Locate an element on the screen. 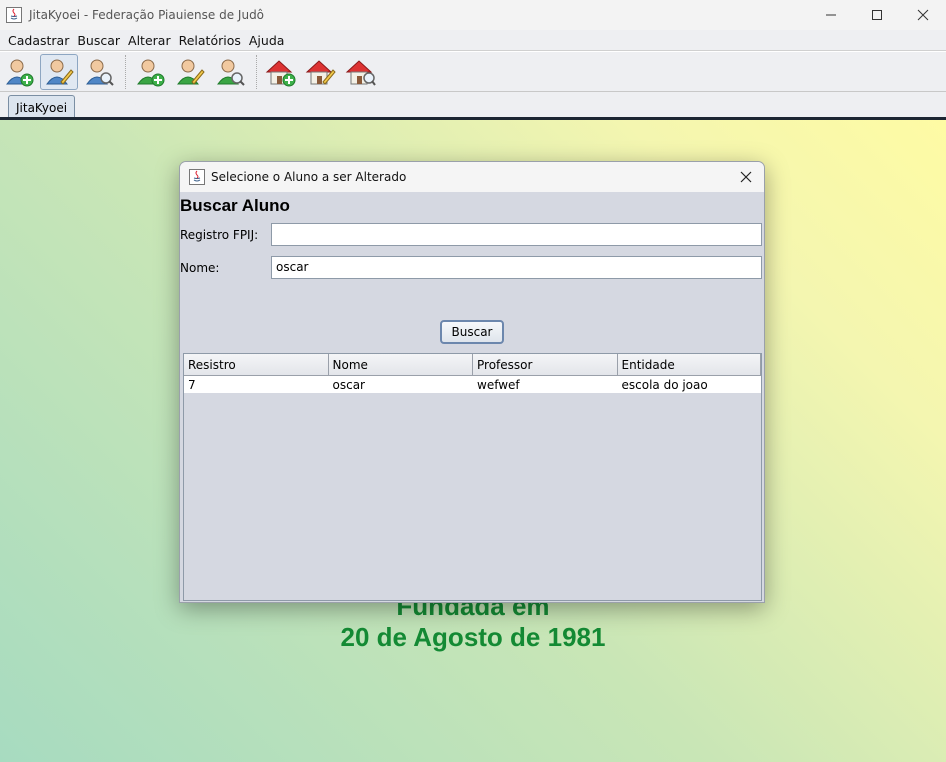 The height and width of the screenshot is (762, 946). edit-person-button is located at coordinates (190, 72).